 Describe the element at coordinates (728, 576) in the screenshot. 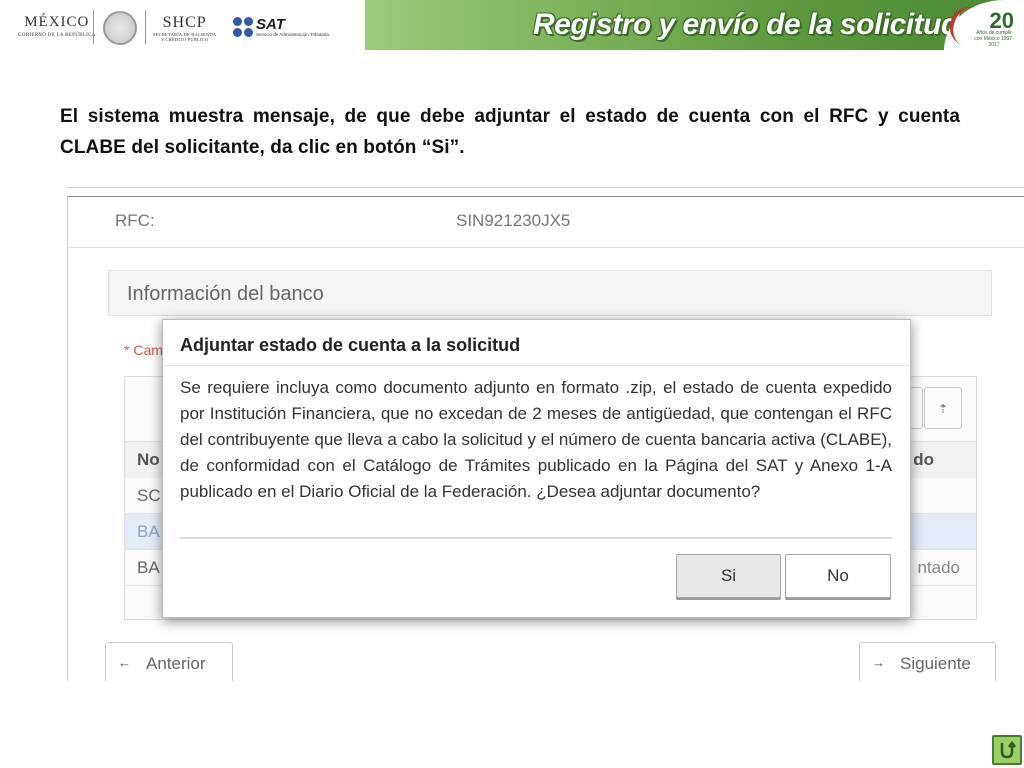

I see `yes-button: Si` at that location.